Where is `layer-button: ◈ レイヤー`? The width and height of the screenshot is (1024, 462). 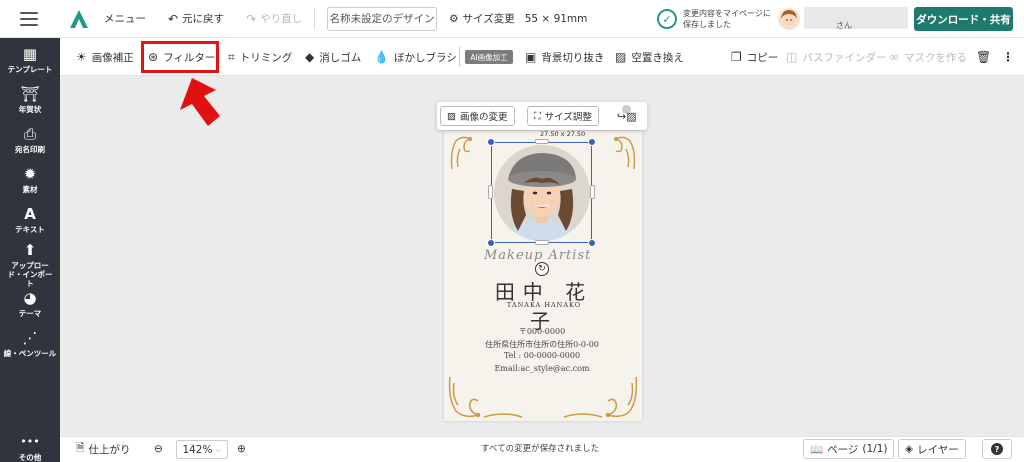
layer-button: ◈ レイヤー is located at coordinates (932, 449).